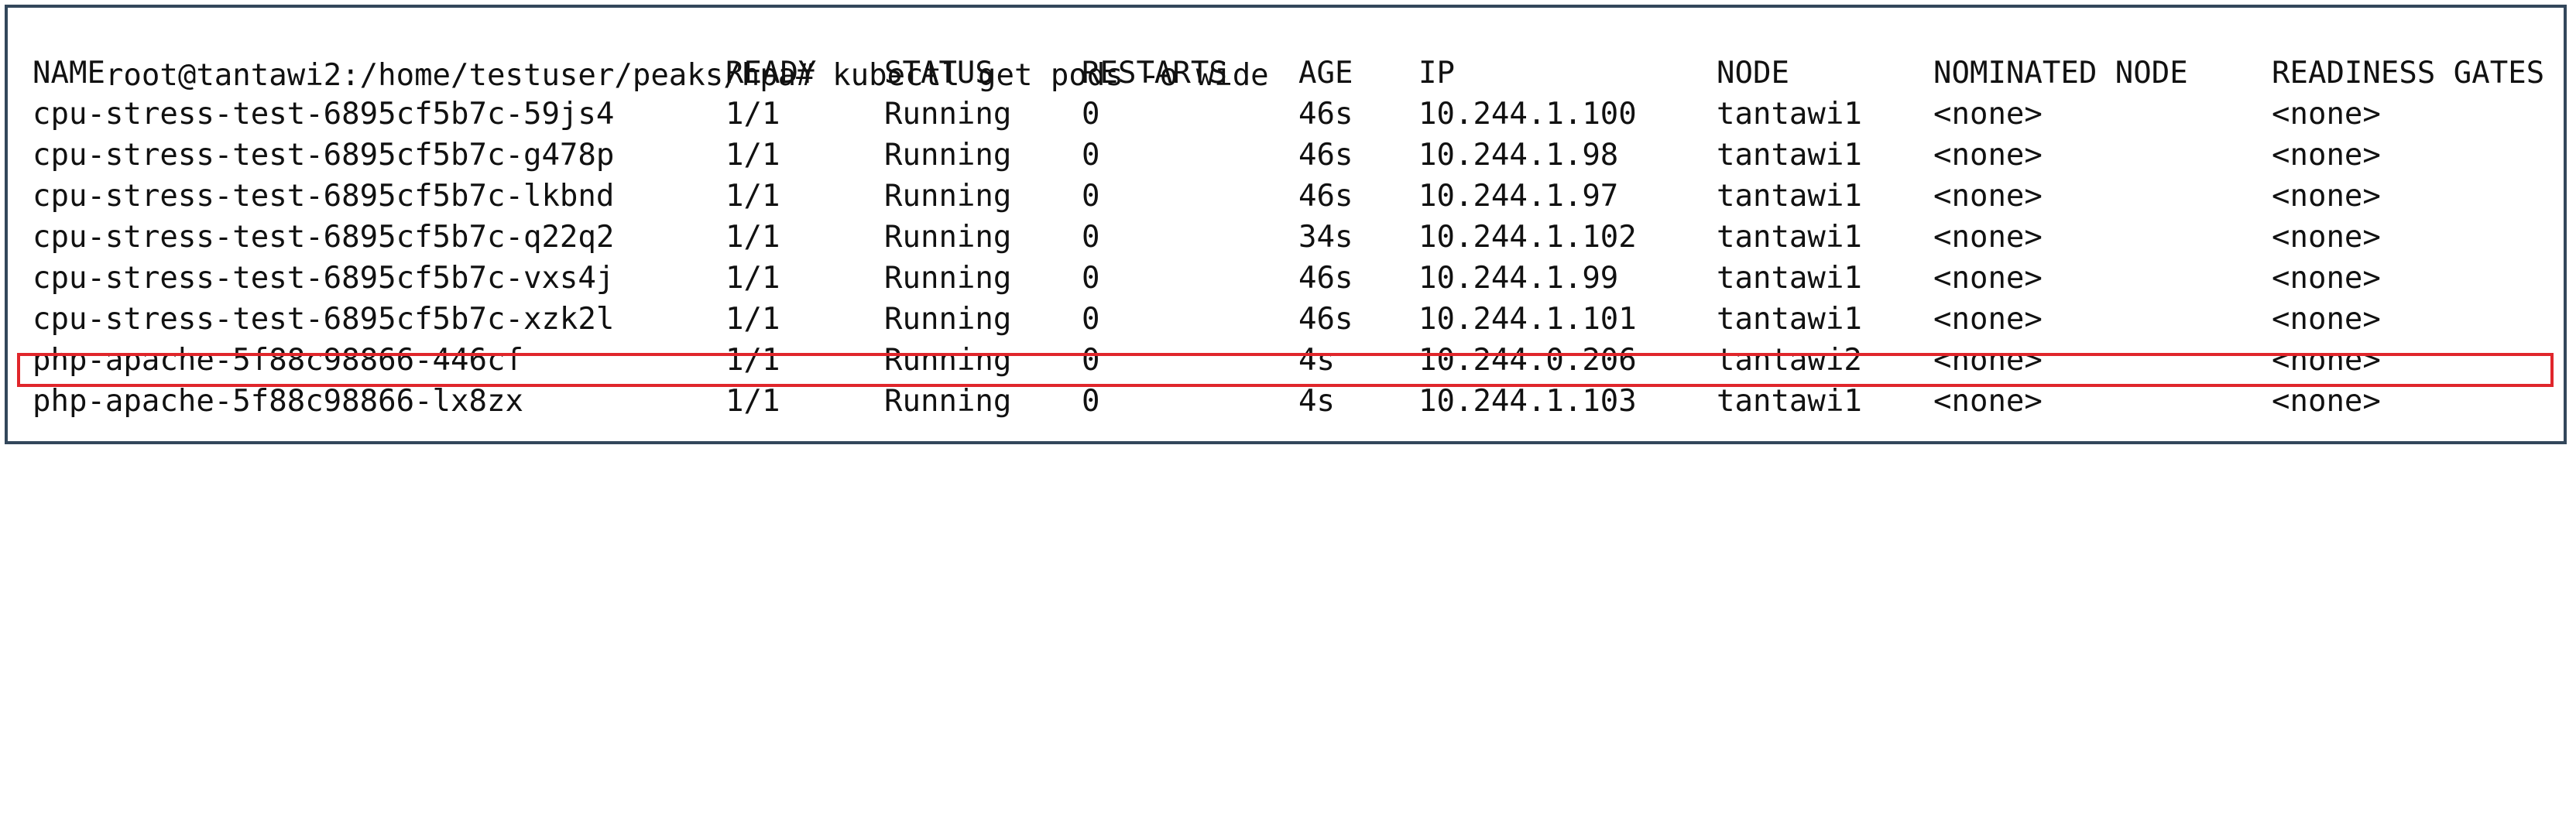  Describe the element at coordinates (1753, 73) in the screenshot. I see `header-node: NODE` at that location.